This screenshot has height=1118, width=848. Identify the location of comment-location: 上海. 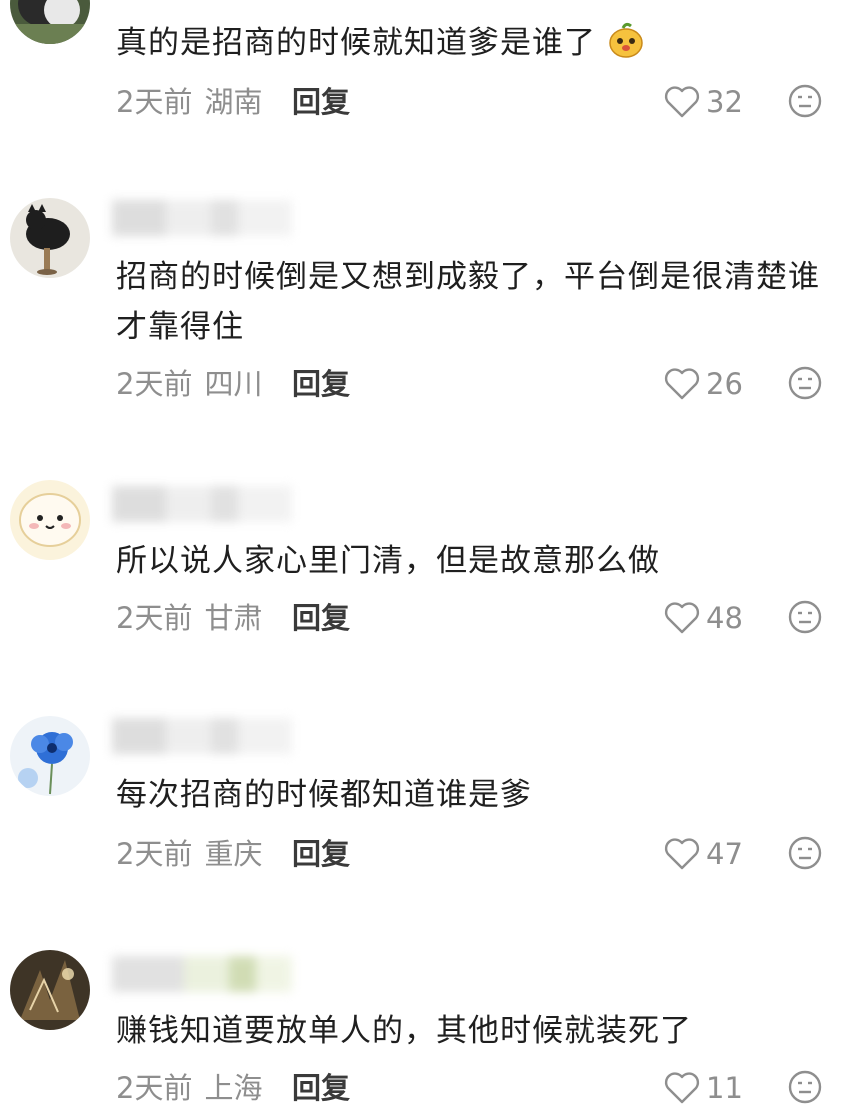
(233, 1088).